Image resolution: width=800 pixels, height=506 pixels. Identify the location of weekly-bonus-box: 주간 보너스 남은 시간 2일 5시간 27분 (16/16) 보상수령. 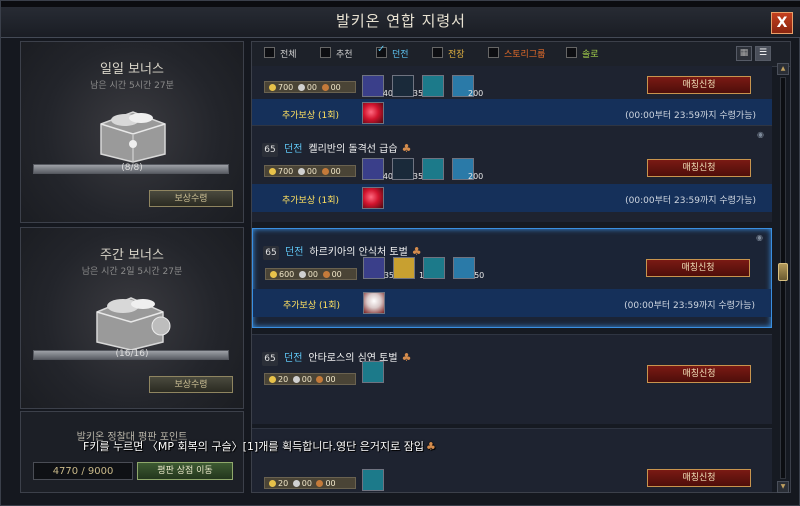
(132, 318).